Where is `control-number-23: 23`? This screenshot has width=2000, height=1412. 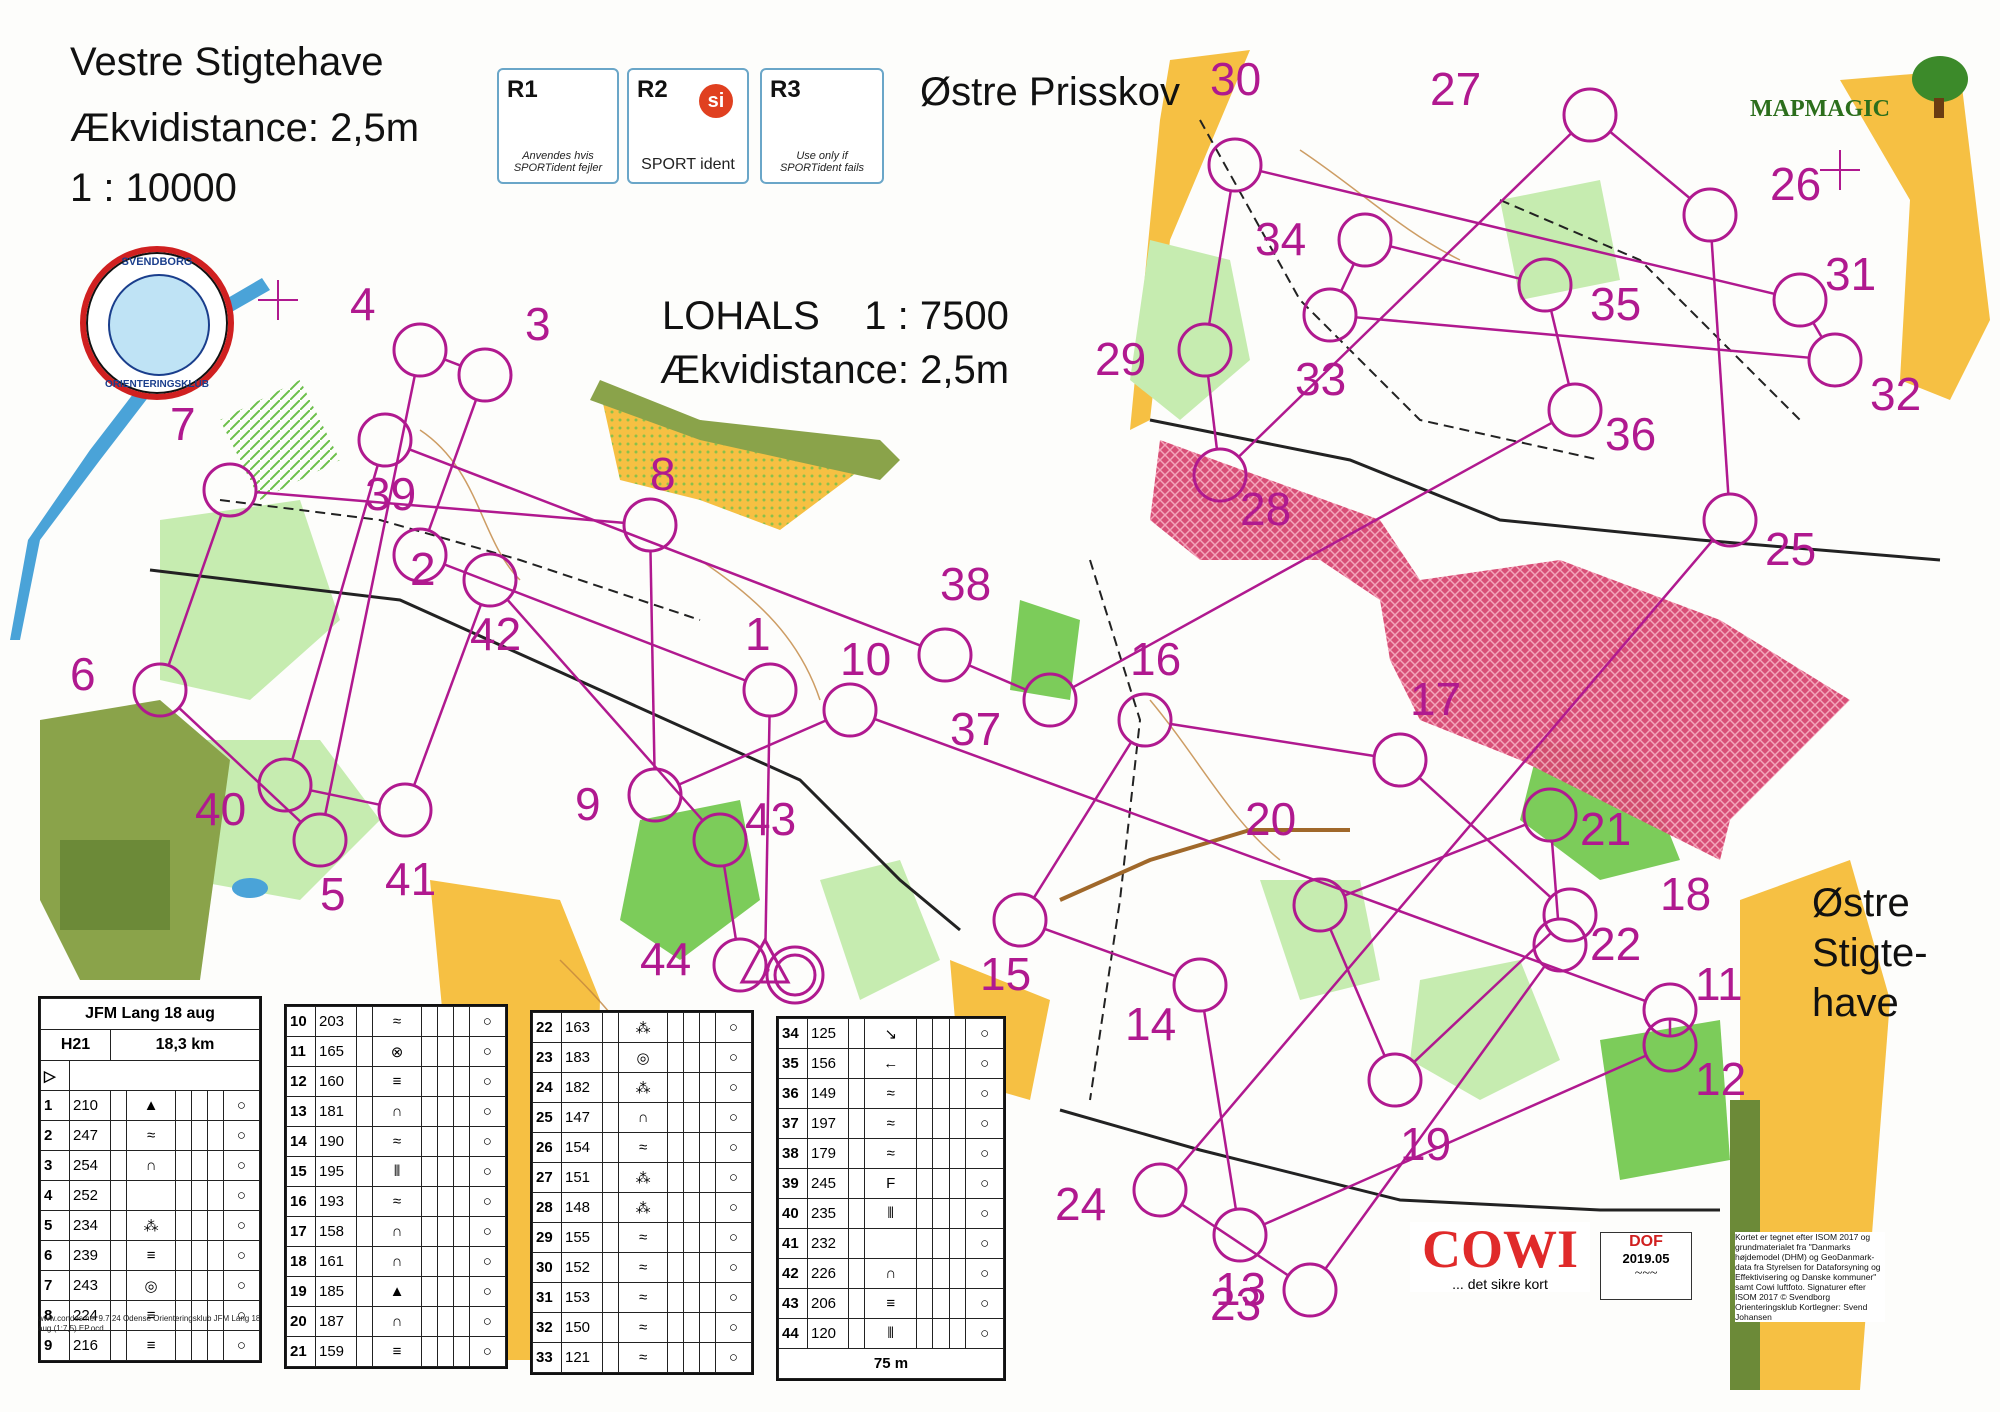 control-number-23: 23 is located at coordinates (1235, 1304).